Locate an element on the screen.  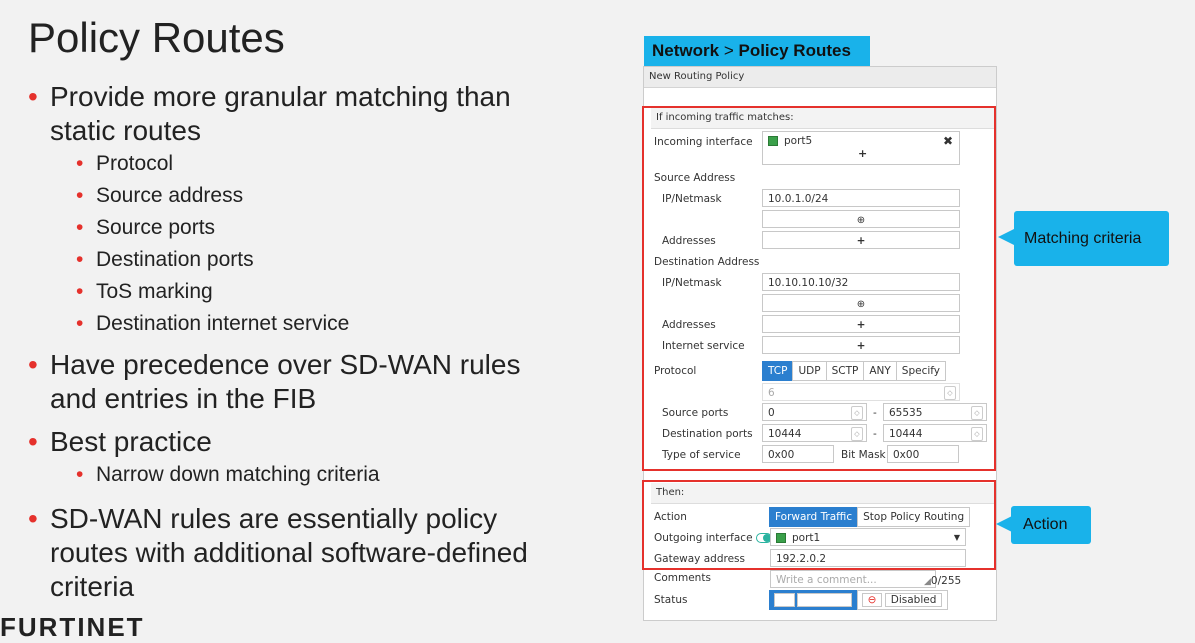
status-enabled-label: Enabled is located at coordinates (824, 600).